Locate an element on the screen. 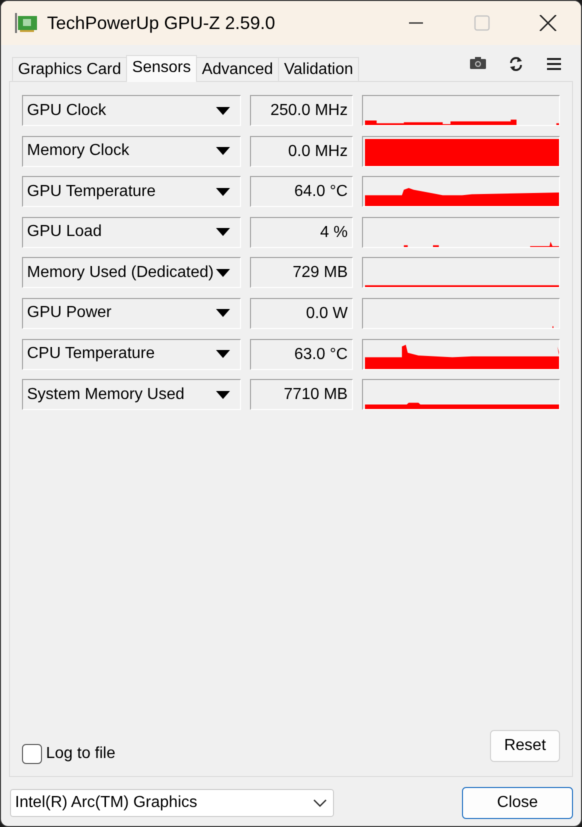  tab: Sensors is located at coordinates (161, 68).